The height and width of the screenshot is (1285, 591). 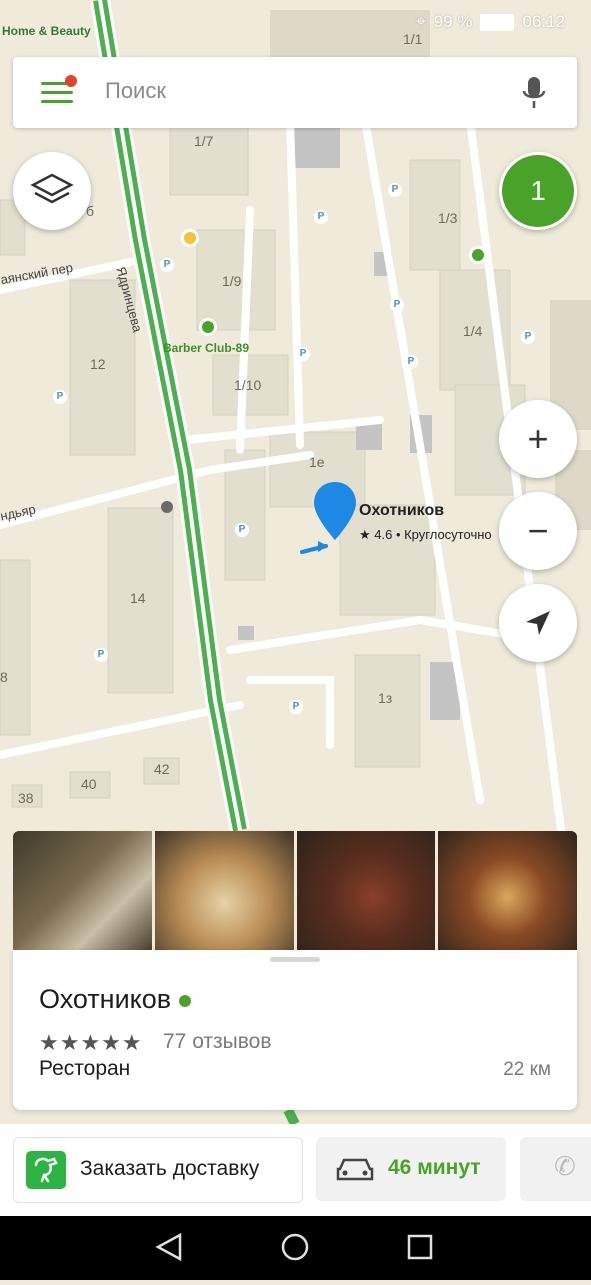 What do you see at coordinates (295, 92) in the screenshot?
I see `search-bar: Поиск` at bounding box center [295, 92].